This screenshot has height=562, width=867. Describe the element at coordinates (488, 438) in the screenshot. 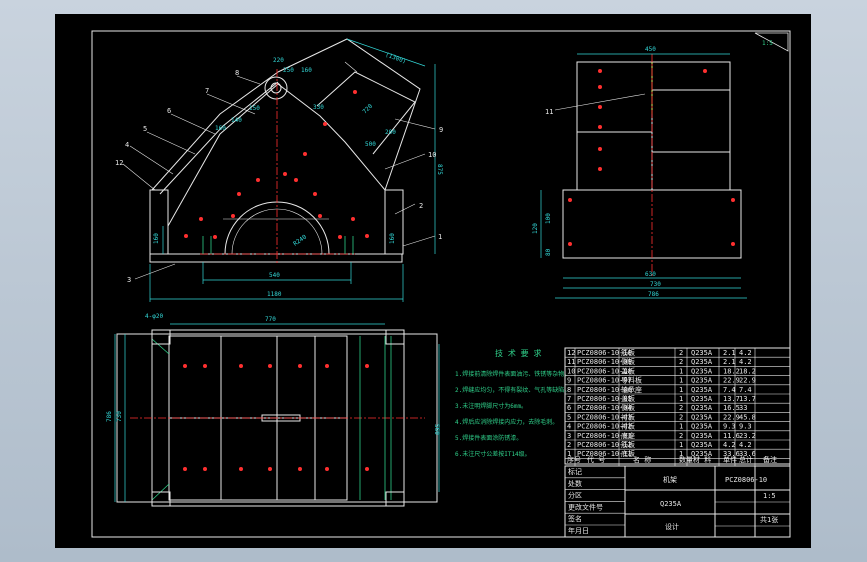

I see `note-line-5: 5.焊接件表面涂防锈漆。` at that location.